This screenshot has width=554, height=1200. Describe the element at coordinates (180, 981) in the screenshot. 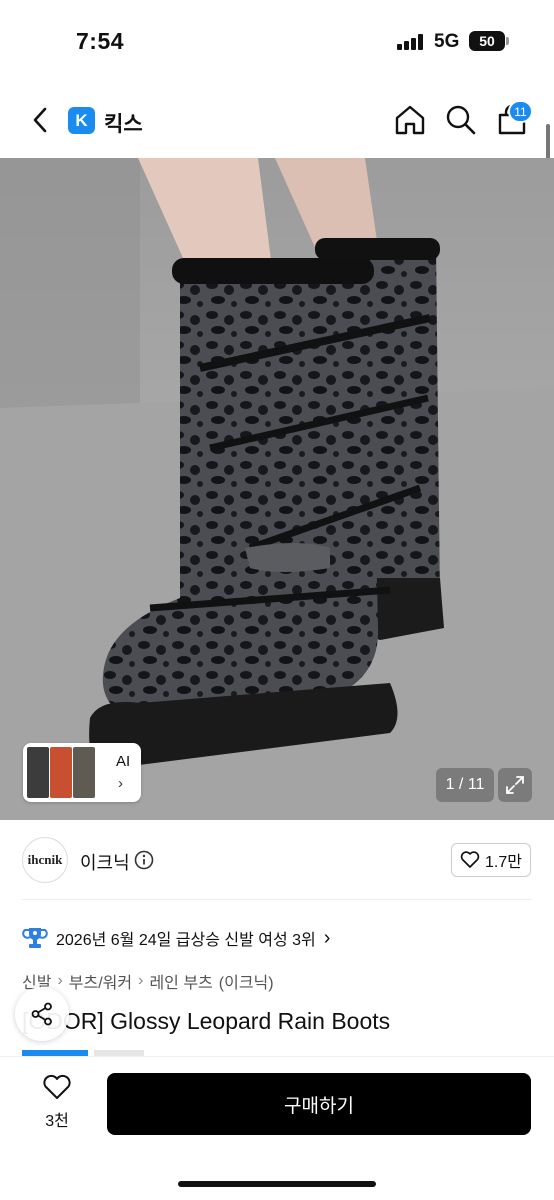

I see `breadcrumb-item: 레인 부츠` at that location.